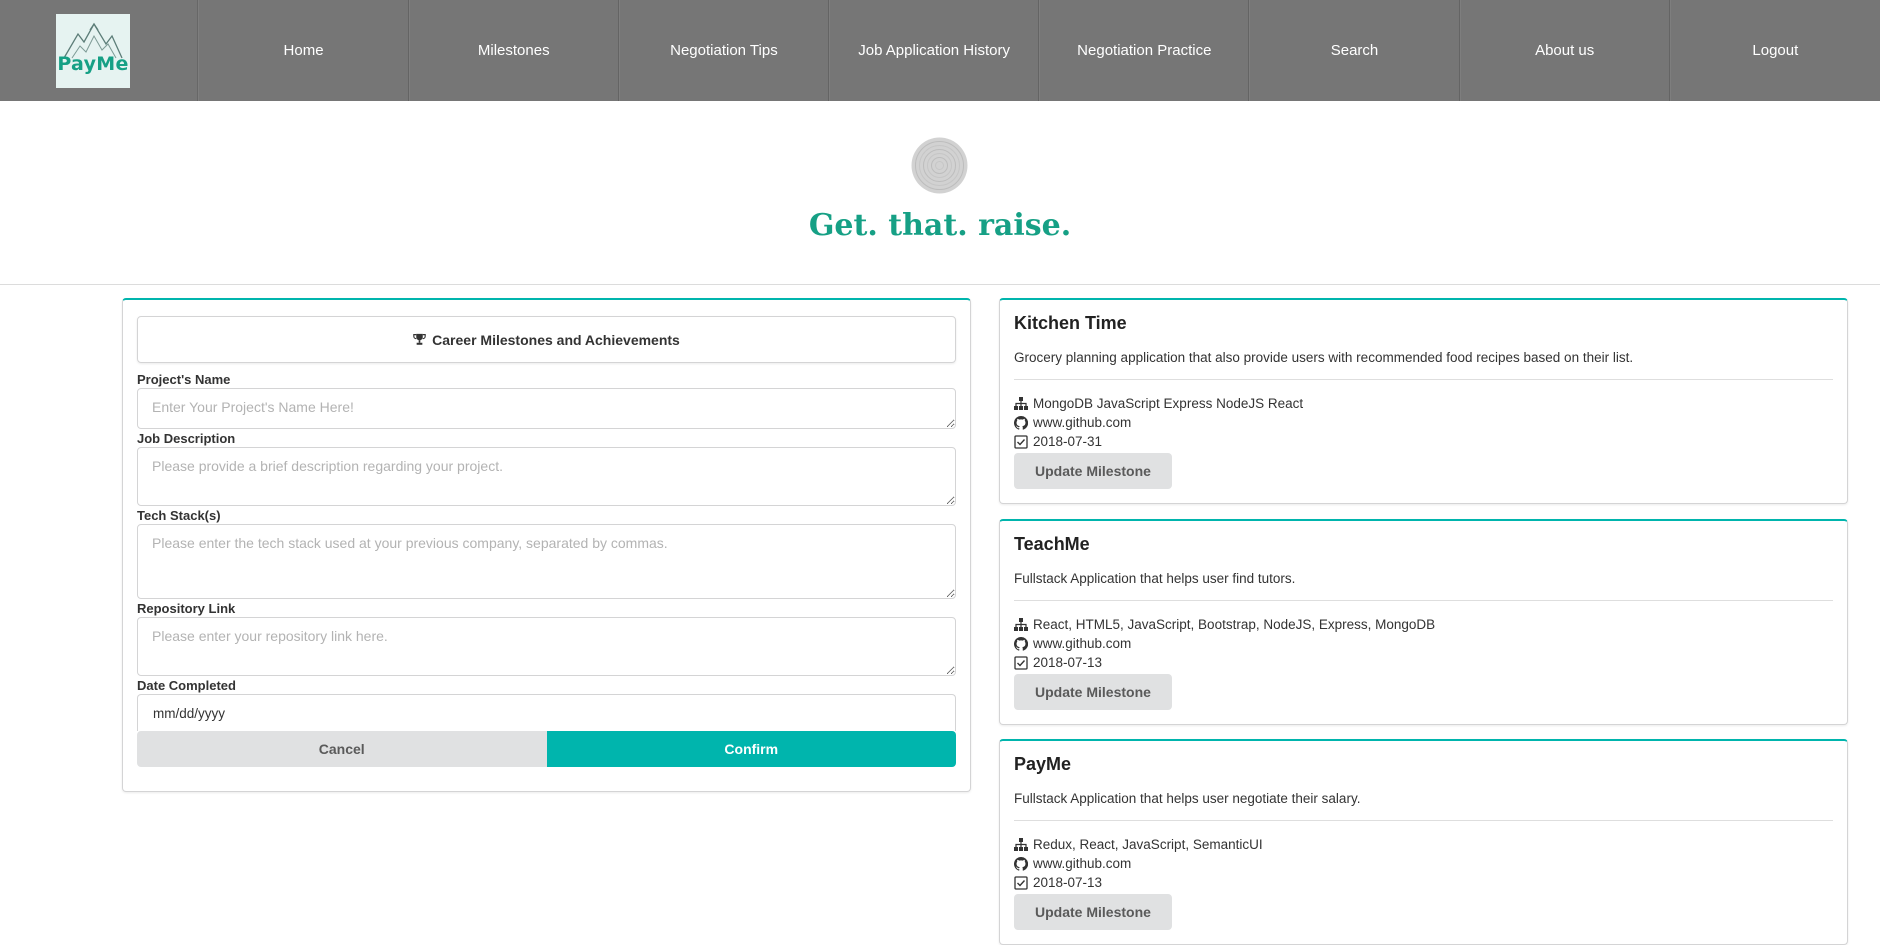 This screenshot has height=945, width=1880. I want to click on nav-negotiation-tips-label: Negotiation Tips, so click(724, 50).